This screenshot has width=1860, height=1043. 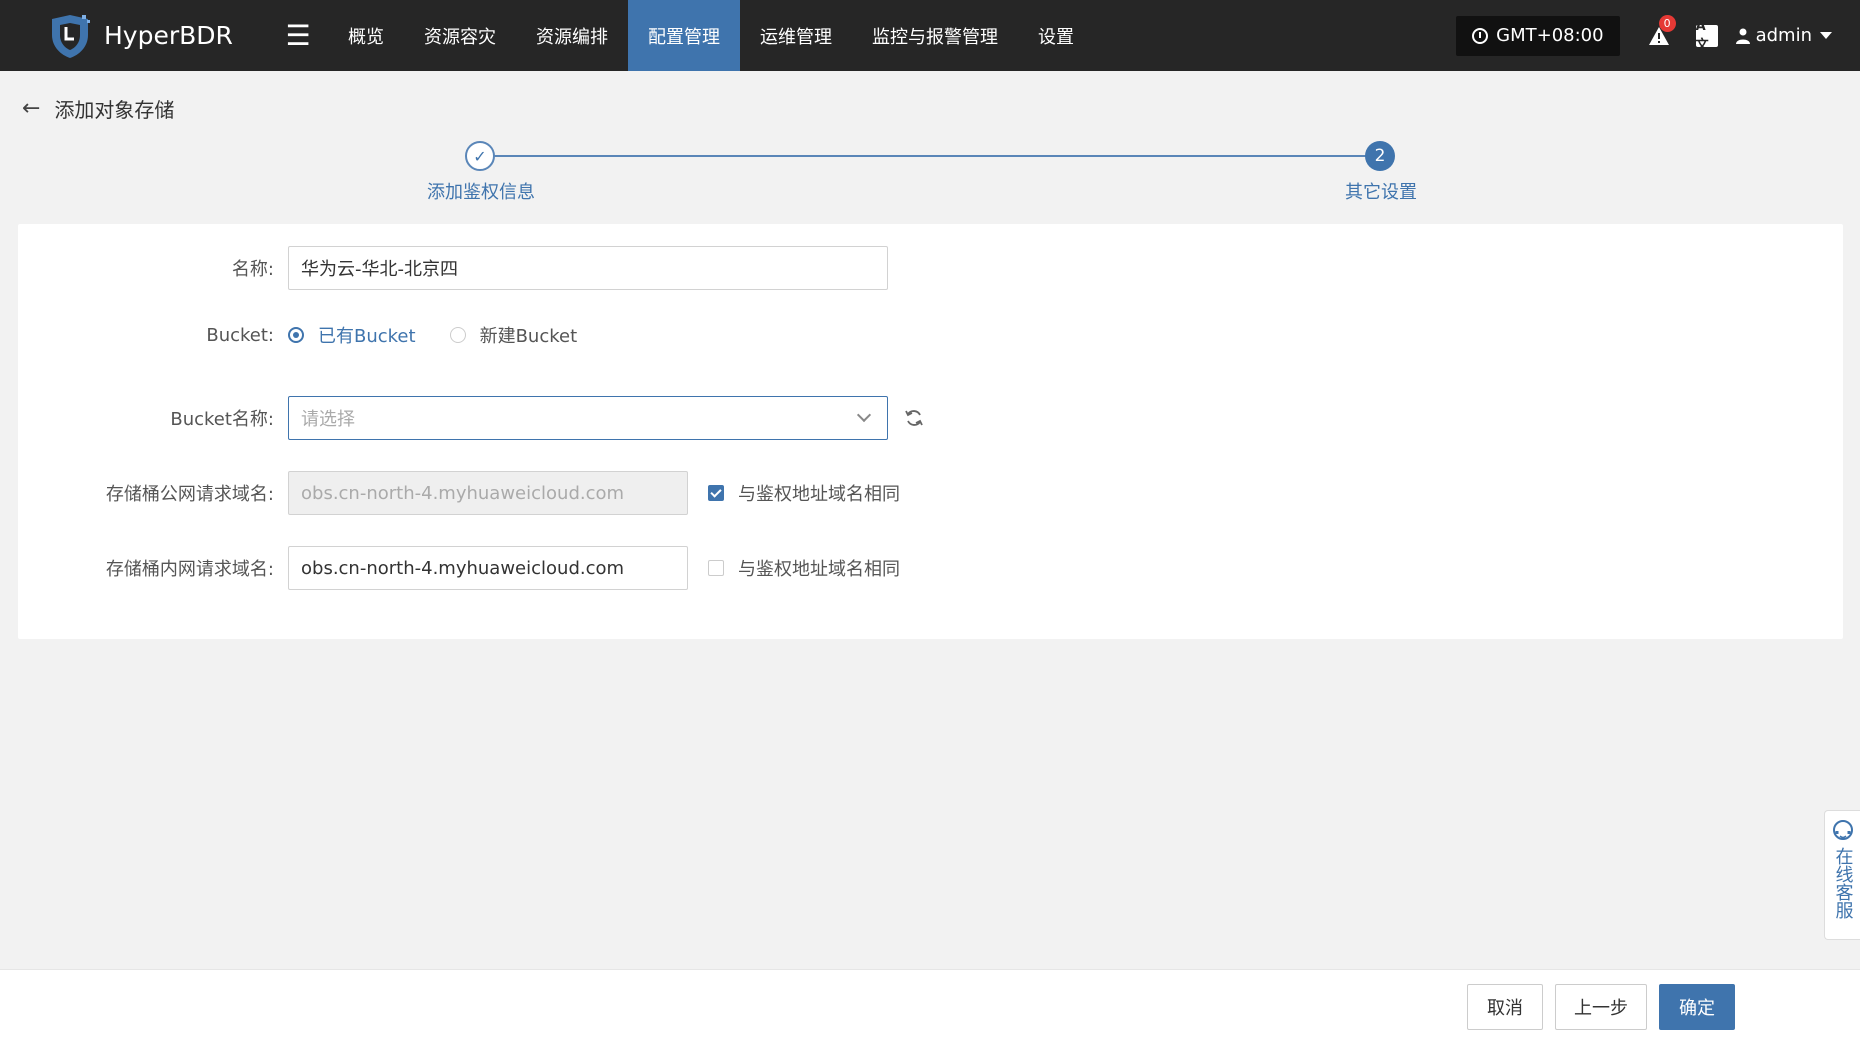 What do you see at coordinates (796, 35) in the screenshot?
I see `nav-item-ops: 运维管理` at bounding box center [796, 35].